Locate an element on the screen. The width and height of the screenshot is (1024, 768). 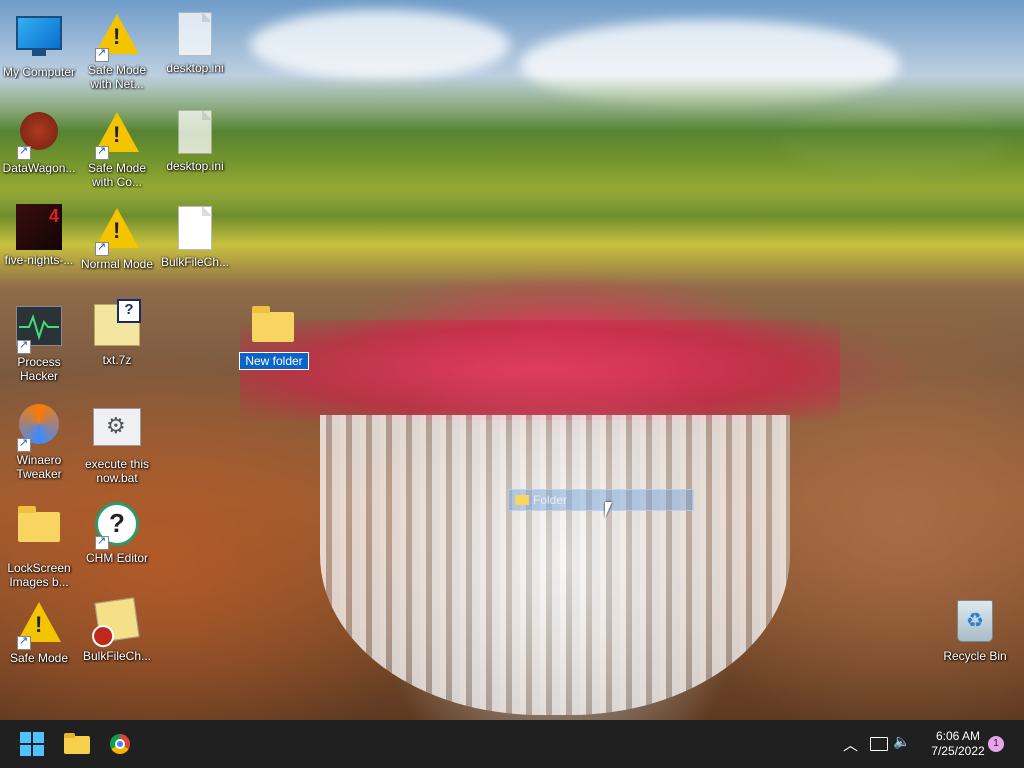
icon-label: Process Hacker is located at coordinates (39, 369).